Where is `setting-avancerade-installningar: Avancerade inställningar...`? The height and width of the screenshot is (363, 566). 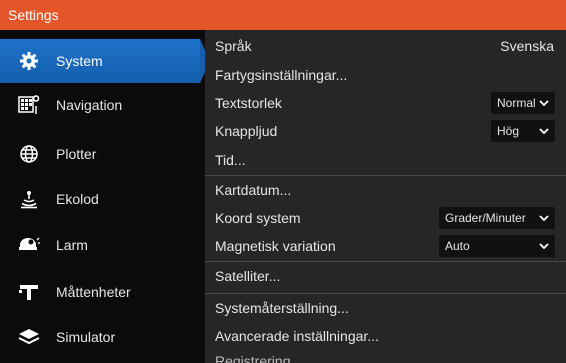 setting-avancerade-installningar: Avancerade inställningar... is located at coordinates (385, 336).